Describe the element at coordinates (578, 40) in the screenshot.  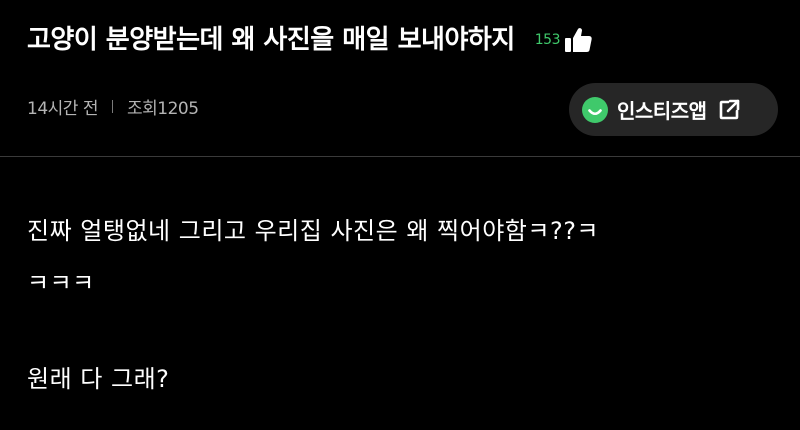
I see `thumbs-up-icon` at that location.